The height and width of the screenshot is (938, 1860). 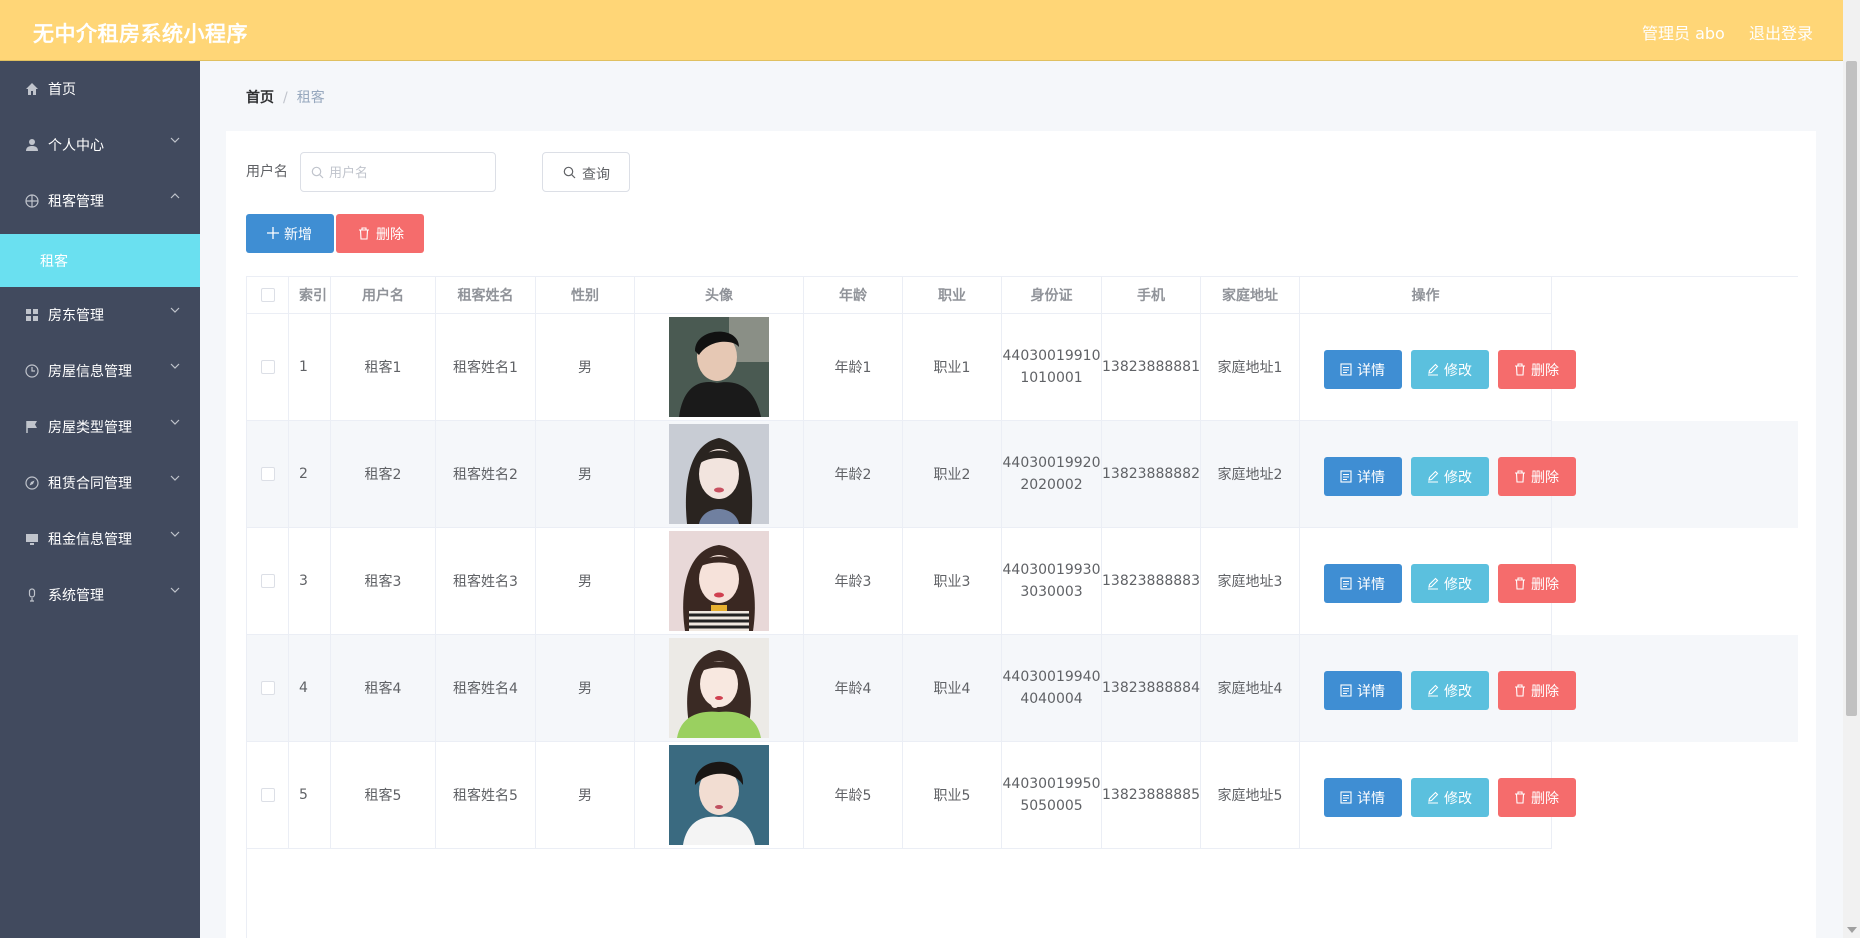 What do you see at coordinates (952, 795) in the screenshot?
I see `cell-job: 职业5` at bounding box center [952, 795].